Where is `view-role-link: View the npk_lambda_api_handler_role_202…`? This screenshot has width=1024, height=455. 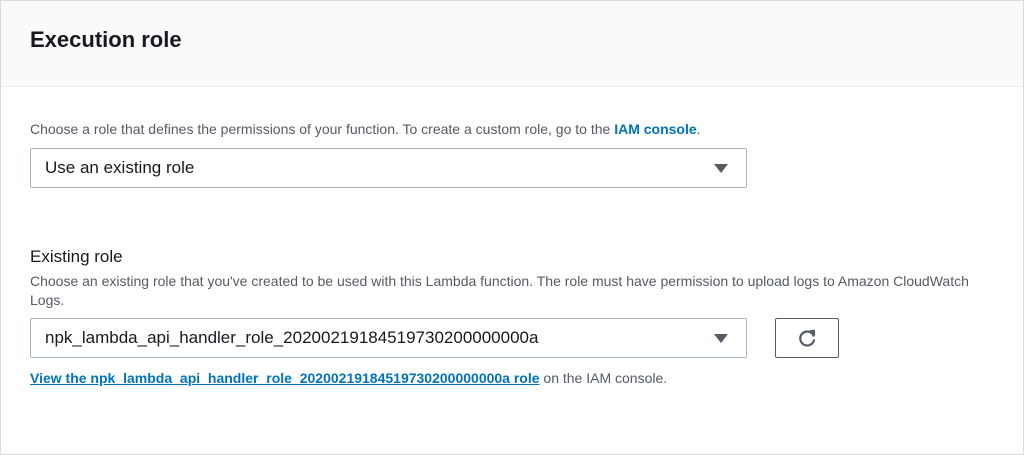
view-role-link: View the npk_lambda_api_handler_role_202… is located at coordinates (285, 378).